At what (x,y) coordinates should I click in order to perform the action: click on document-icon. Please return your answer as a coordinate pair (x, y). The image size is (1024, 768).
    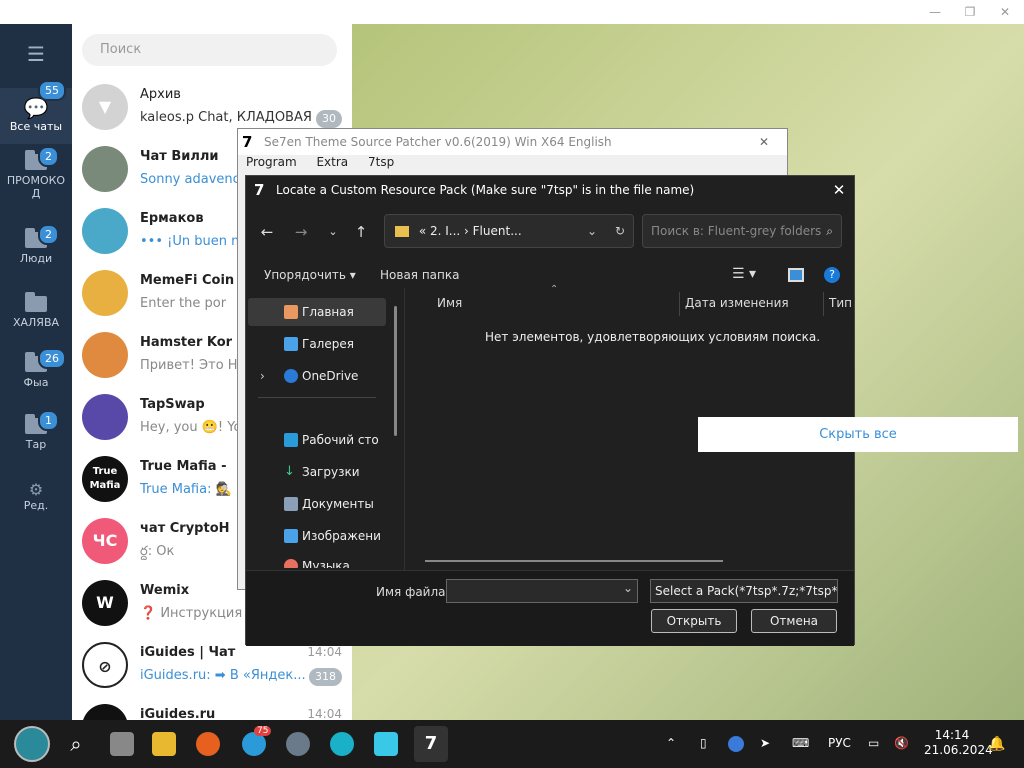
    Looking at the image, I should click on (291, 504).